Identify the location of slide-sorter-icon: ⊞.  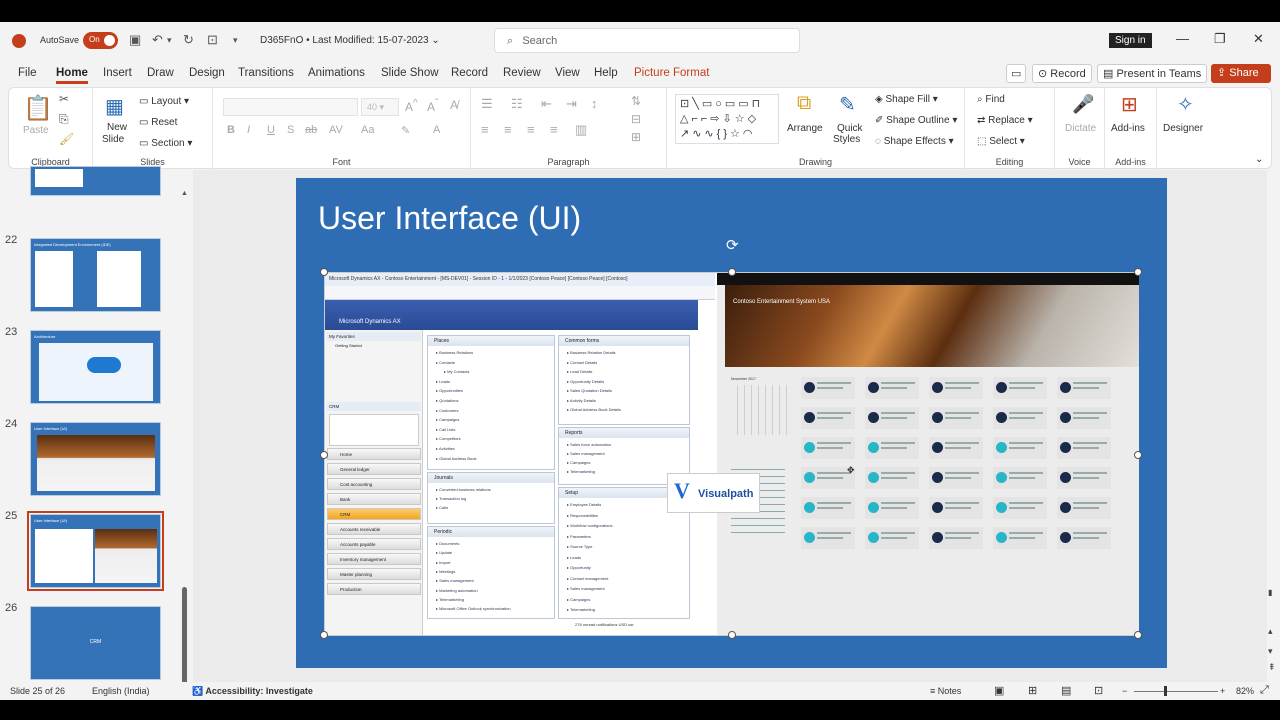
(1032, 690).